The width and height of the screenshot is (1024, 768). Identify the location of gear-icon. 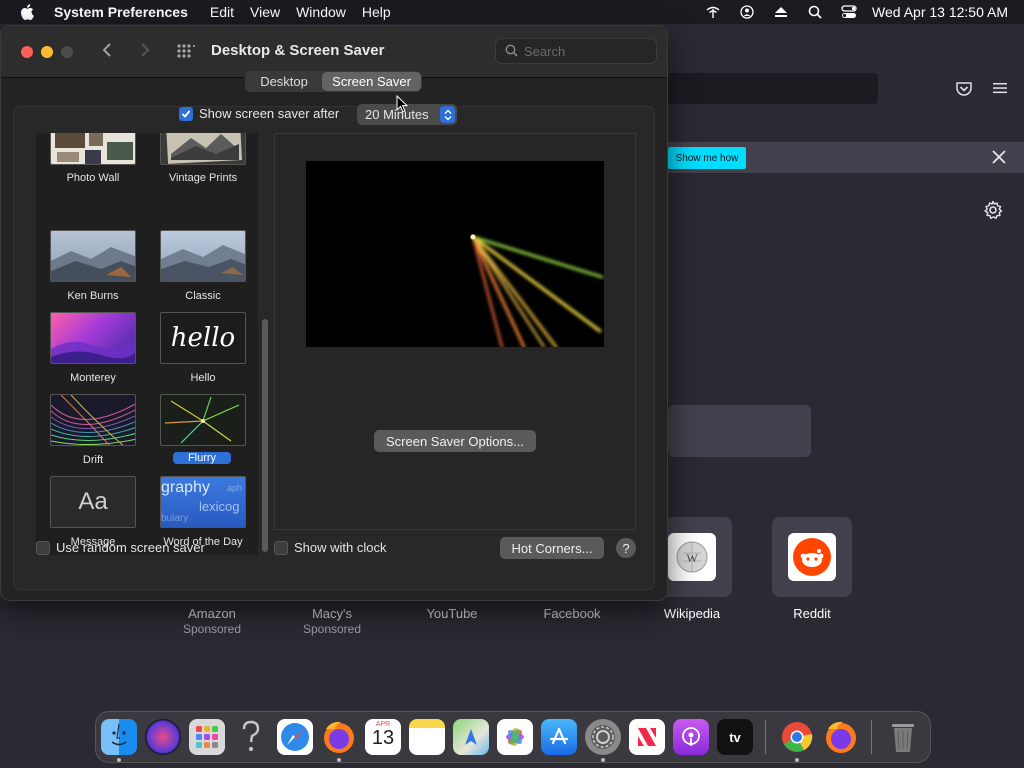
(993, 212).